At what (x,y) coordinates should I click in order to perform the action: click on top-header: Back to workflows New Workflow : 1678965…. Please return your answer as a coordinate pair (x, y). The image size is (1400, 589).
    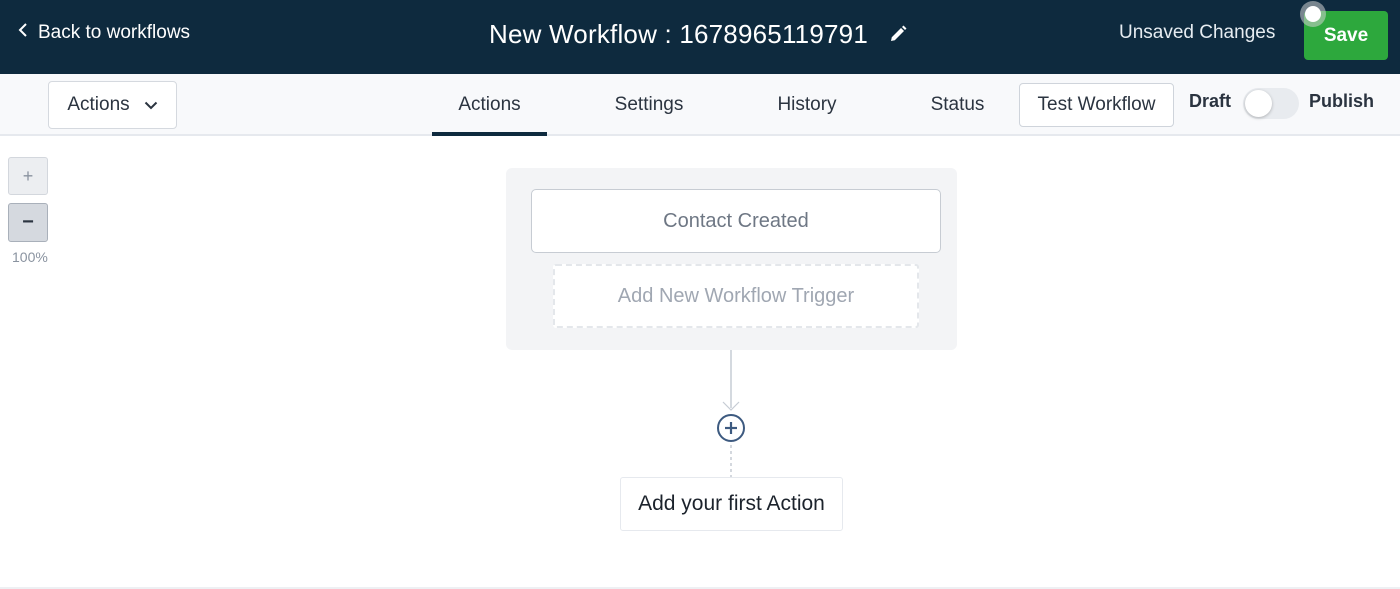
    Looking at the image, I should click on (700, 37).